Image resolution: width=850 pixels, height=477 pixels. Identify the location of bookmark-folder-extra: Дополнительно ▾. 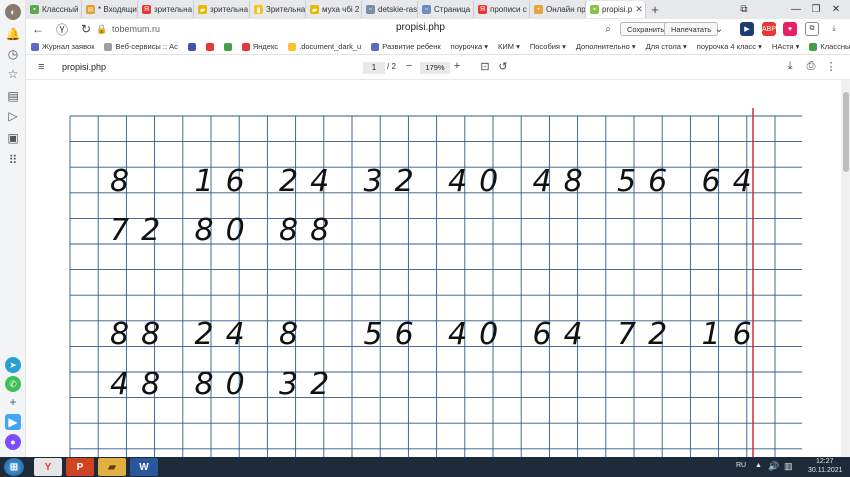
(606, 46).